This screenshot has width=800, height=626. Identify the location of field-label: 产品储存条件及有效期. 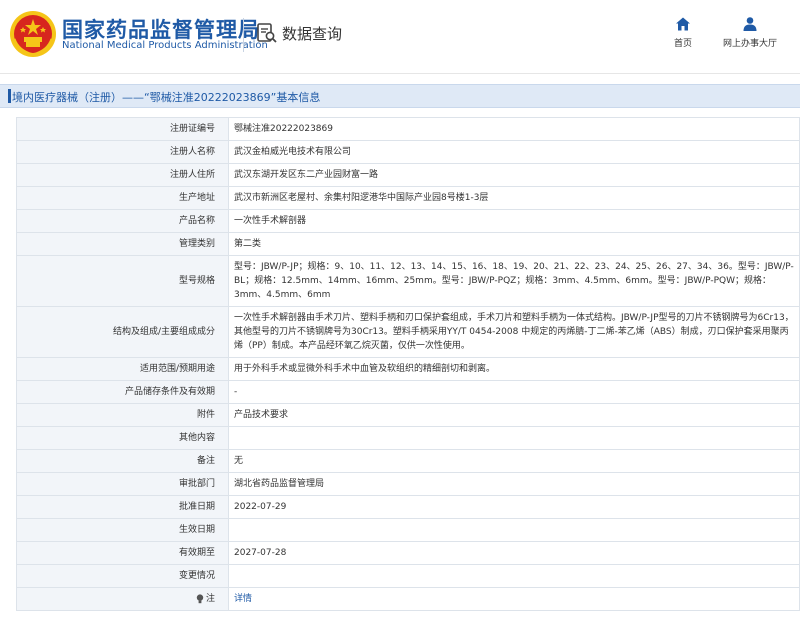
(122, 392).